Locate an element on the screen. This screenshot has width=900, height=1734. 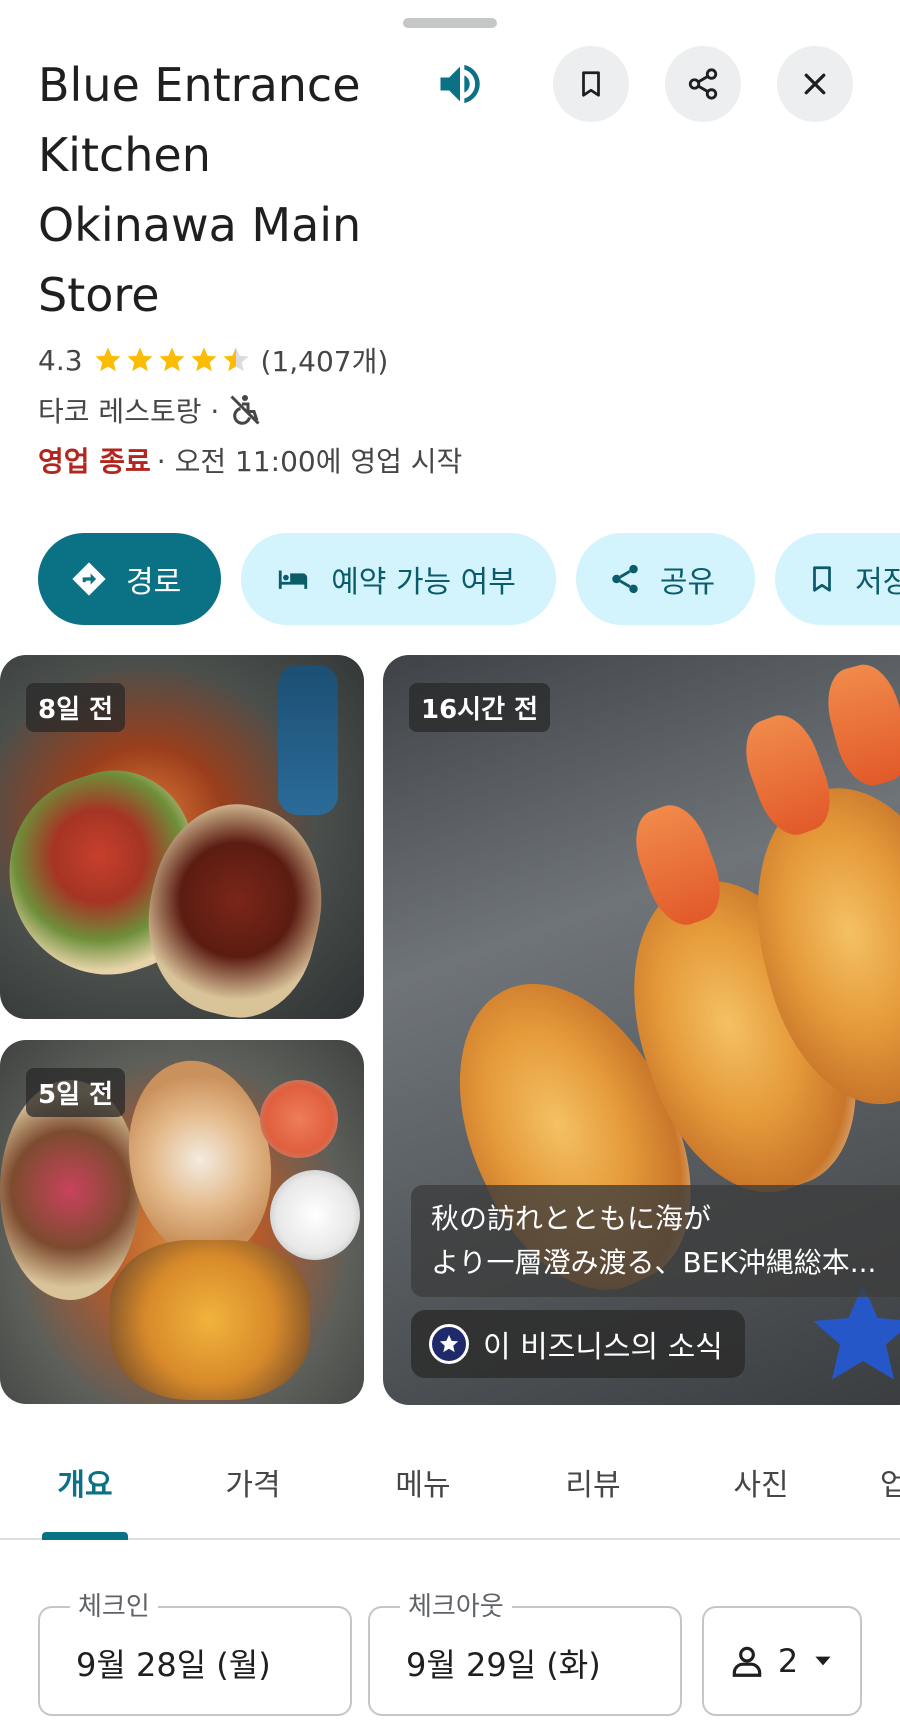
tab-updates: 업데이트 is located at coordinates (890, 1482).